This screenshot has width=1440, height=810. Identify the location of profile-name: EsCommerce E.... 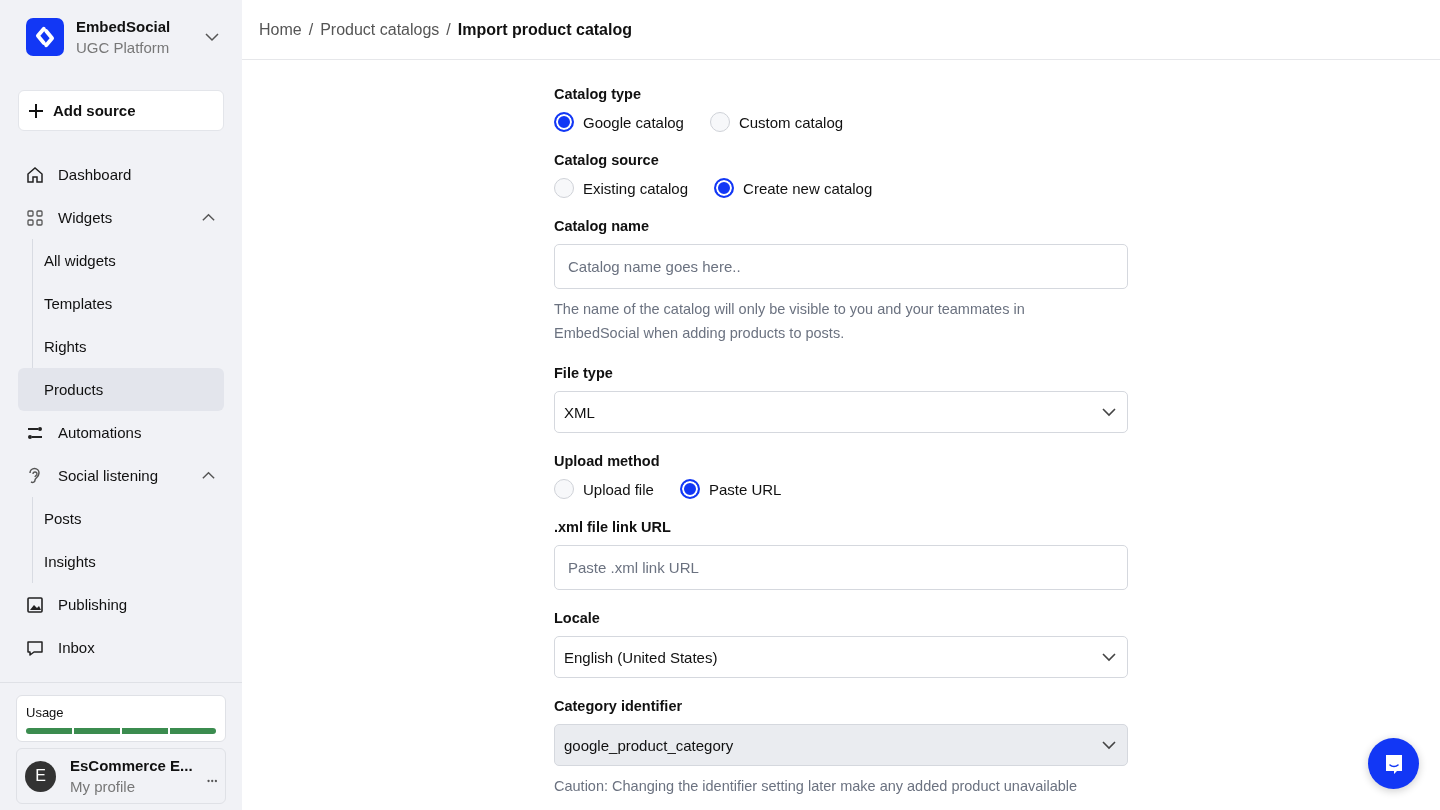
(131, 765).